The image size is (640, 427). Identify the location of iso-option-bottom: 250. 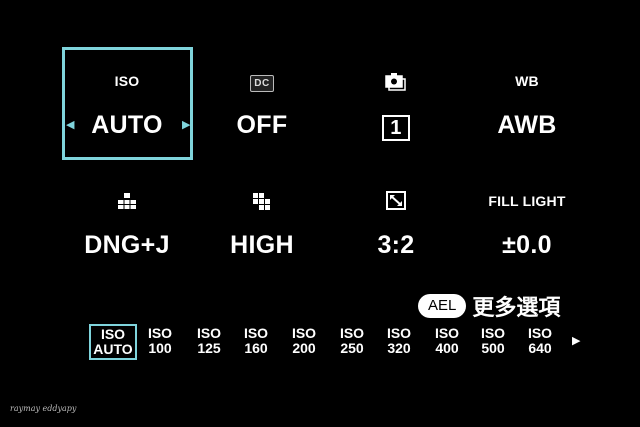
(352, 348).